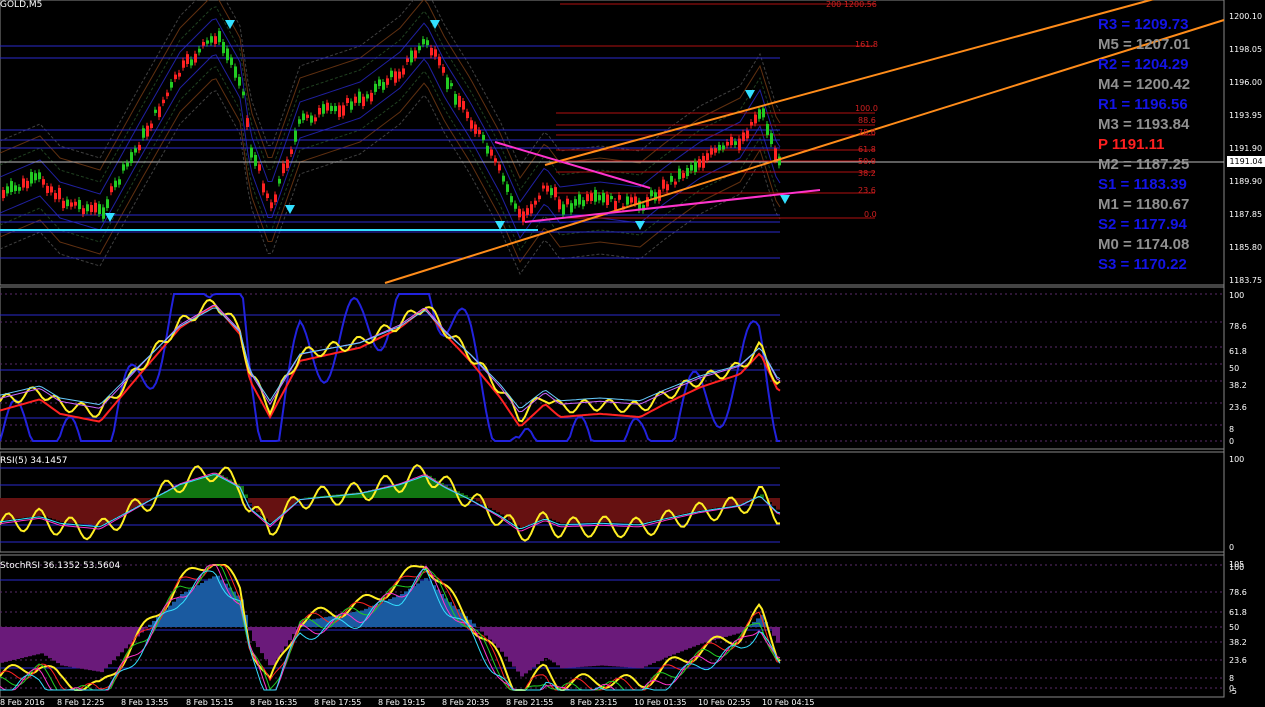 This screenshot has width=1265, height=707. What do you see at coordinates (1238, 407) in the screenshot?
I see `ind1-tick: 23.6` at bounding box center [1238, 407].